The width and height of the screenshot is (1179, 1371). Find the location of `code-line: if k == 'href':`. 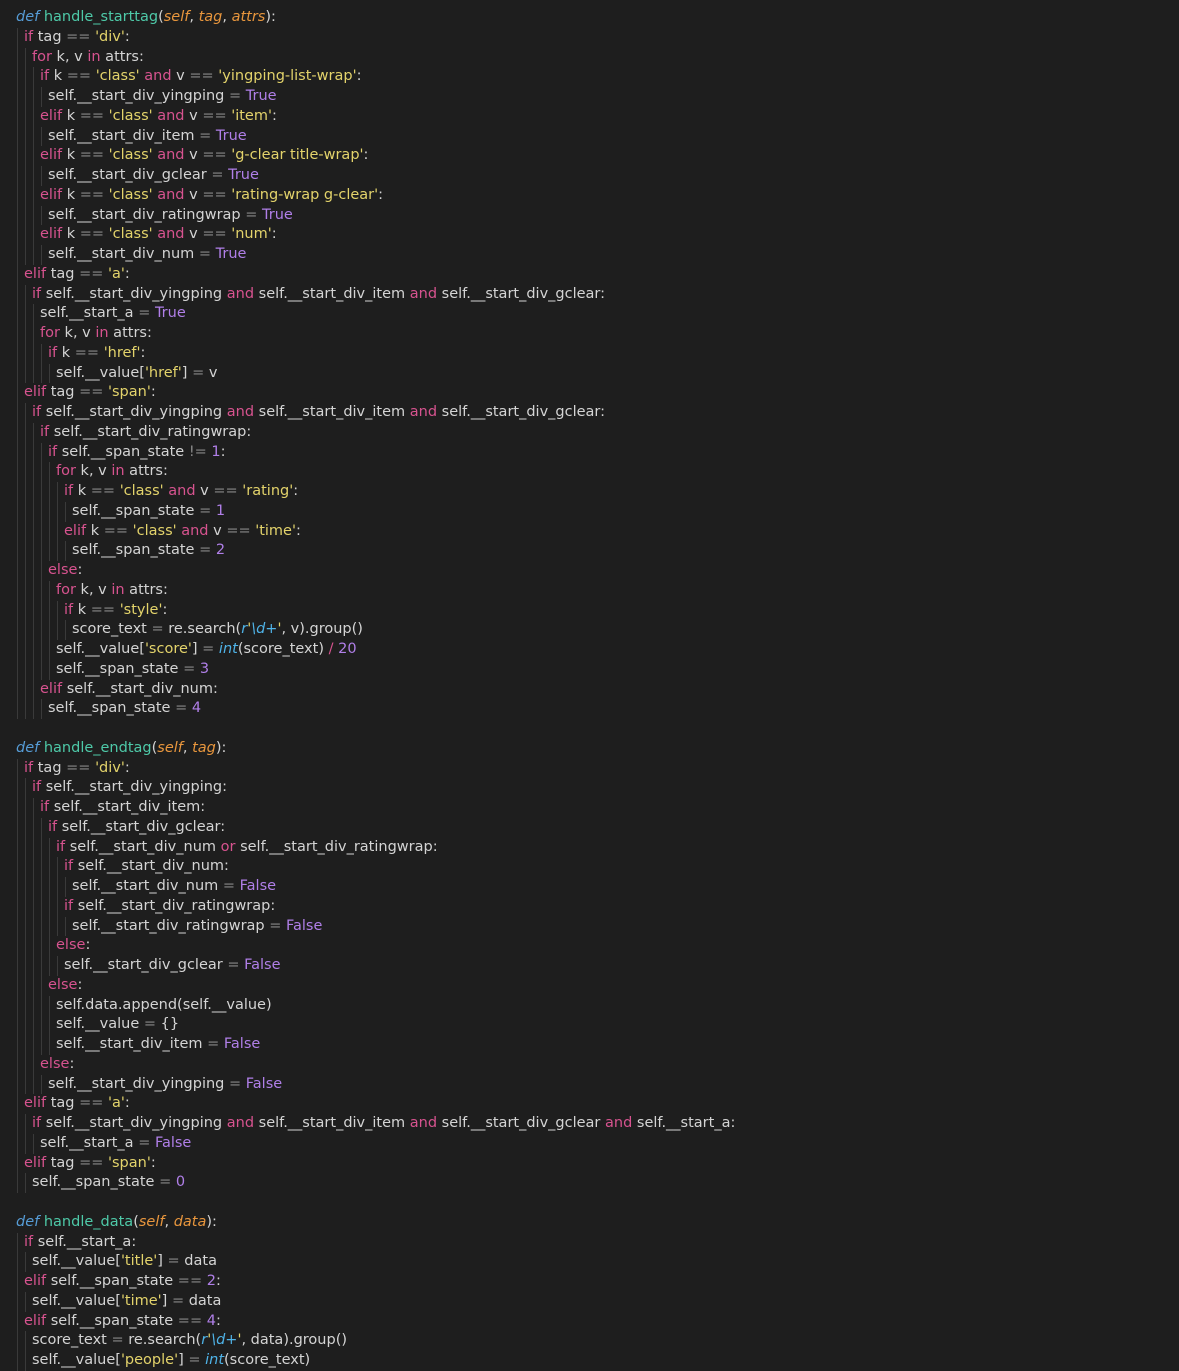

code-line: if k == 'href': is located at coordinates (589, 353).